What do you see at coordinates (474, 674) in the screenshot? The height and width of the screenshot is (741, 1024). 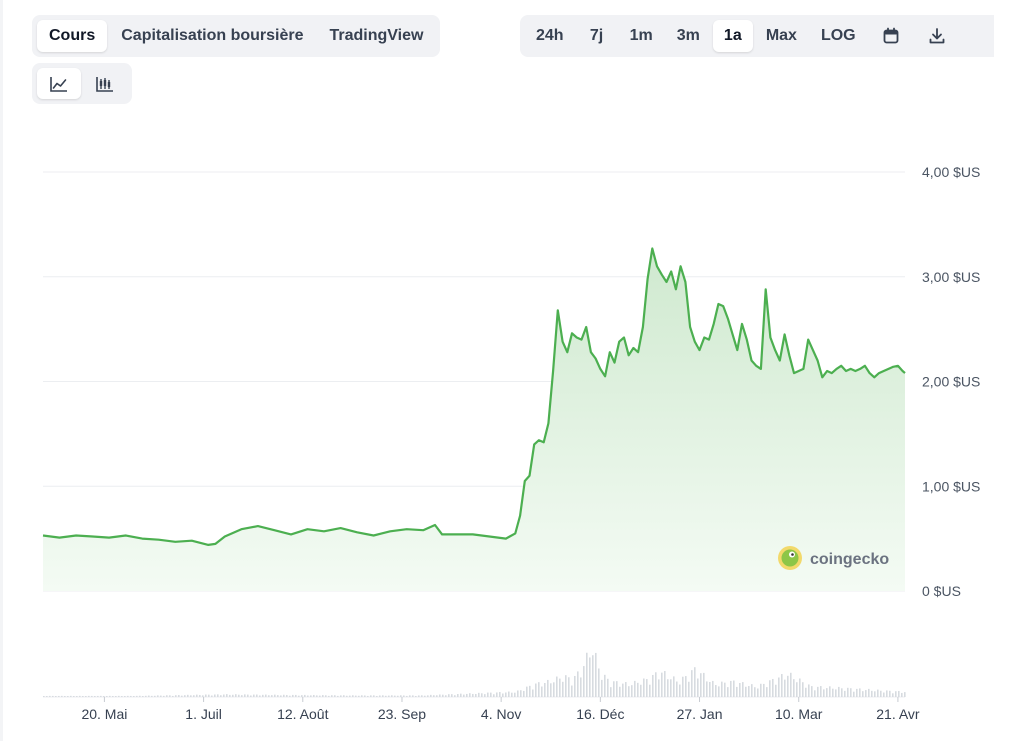 I see `volume-bars` at bounding box center [474, 674].